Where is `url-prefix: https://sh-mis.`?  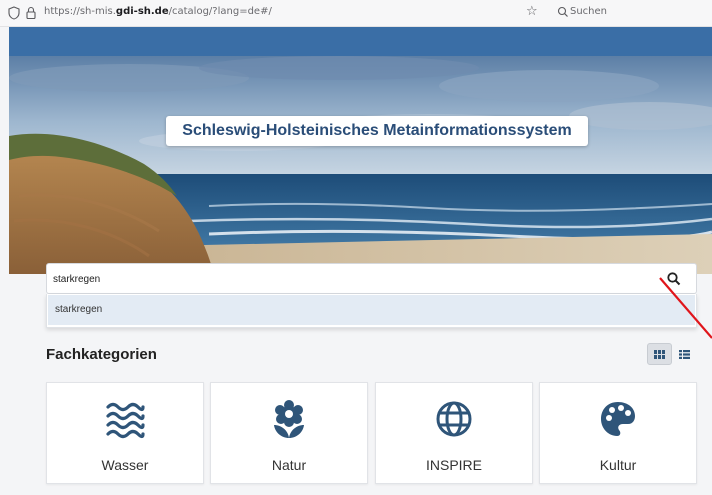 url-prefix: https://sh-mis. is located at coordinates (80, 11).